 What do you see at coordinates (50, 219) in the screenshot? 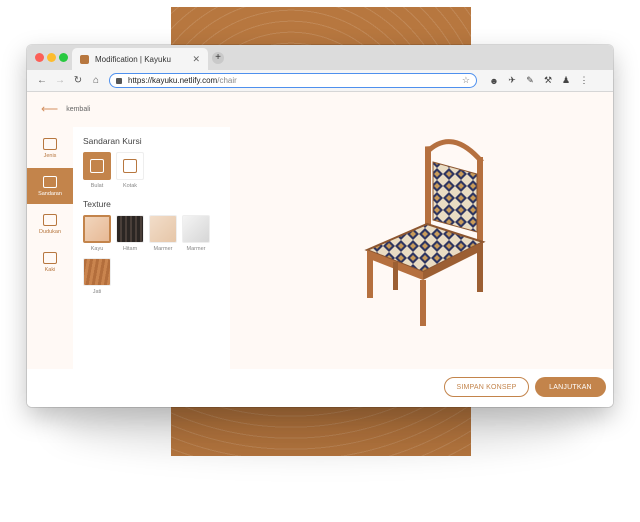
I see `seat-icon` at bounding box center [50, 219].